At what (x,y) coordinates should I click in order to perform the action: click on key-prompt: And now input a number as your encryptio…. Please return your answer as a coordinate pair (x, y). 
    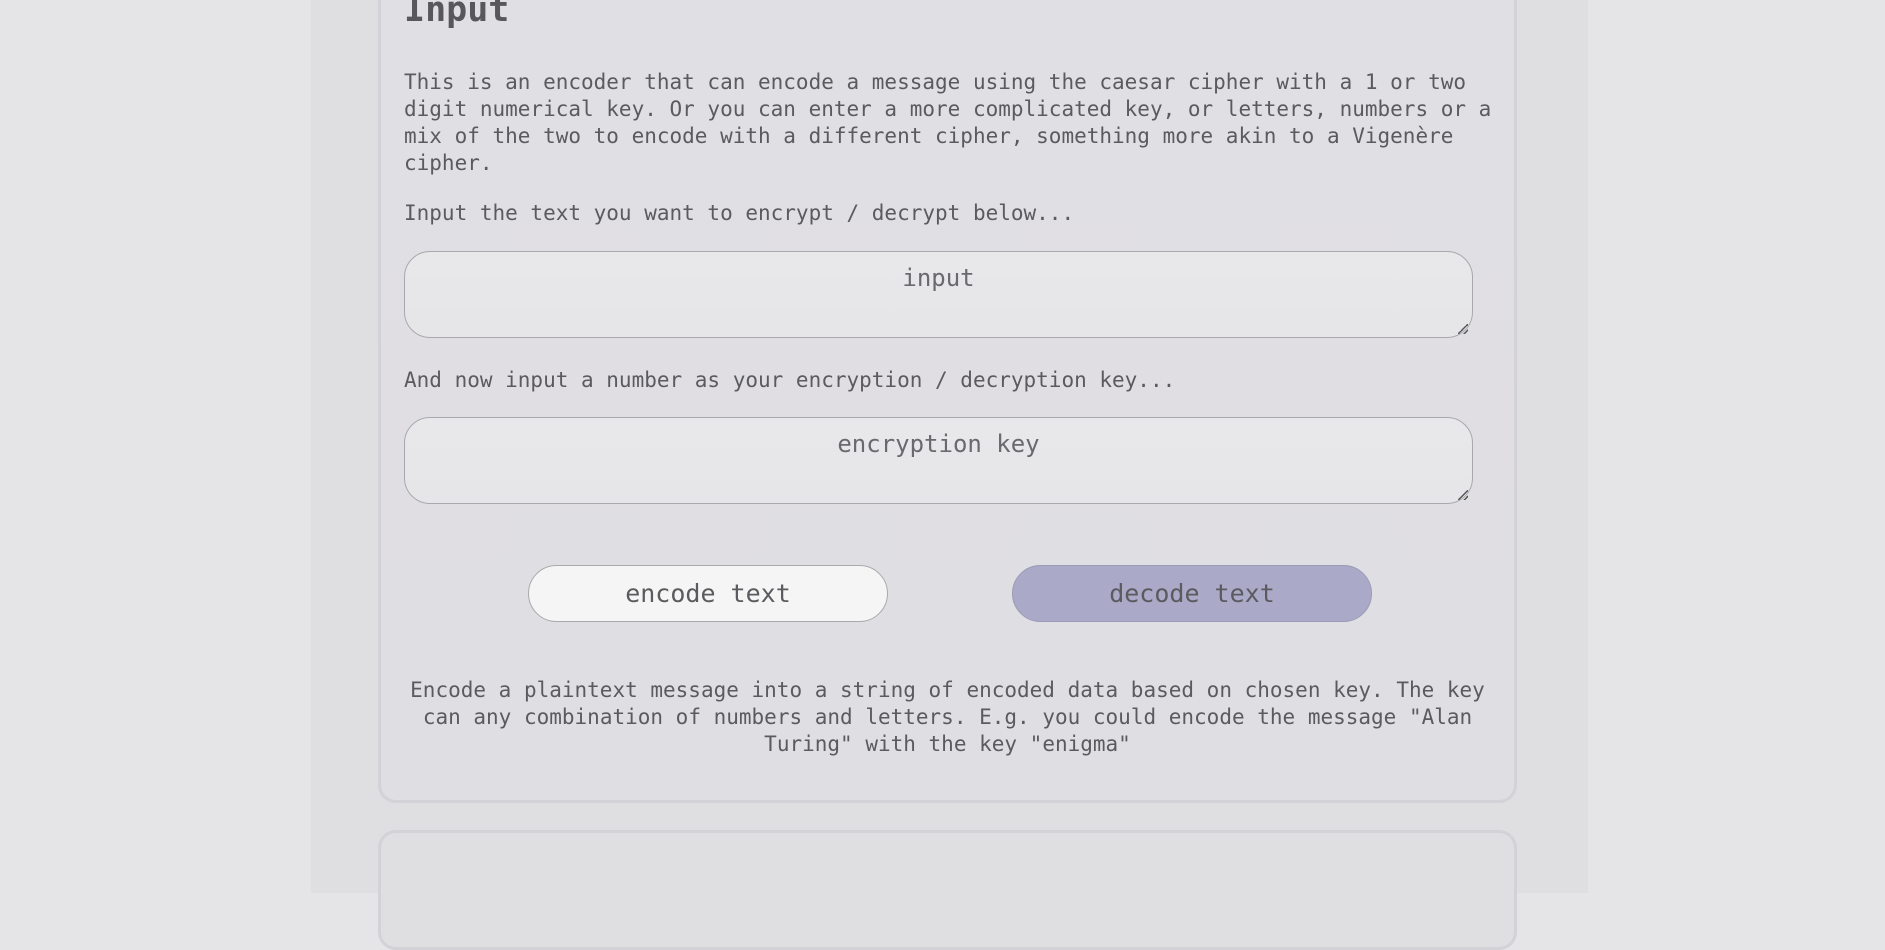
    Looking at the image, I should click on (790, 380).